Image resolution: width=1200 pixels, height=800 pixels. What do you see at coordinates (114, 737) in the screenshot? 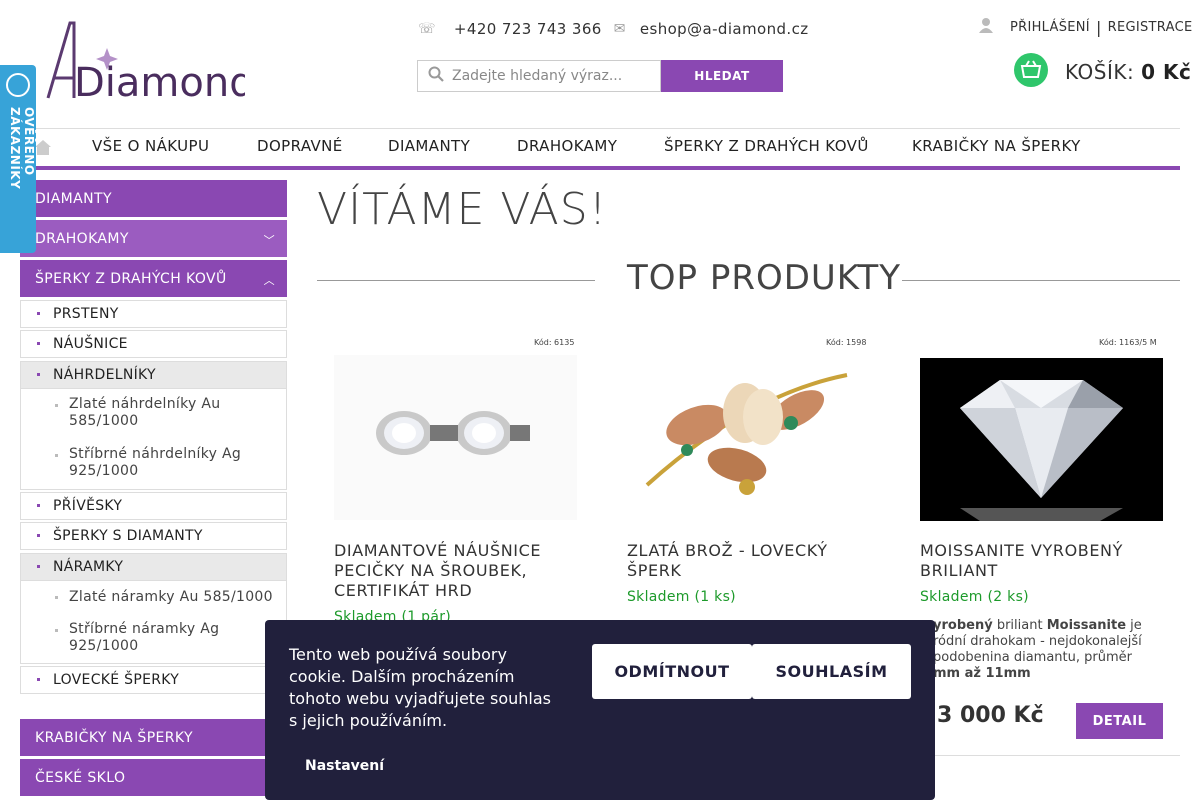
I see `sidebar-cat-label: KRABIČKY NA ŠPERKY` at bounding box center [114, 737].